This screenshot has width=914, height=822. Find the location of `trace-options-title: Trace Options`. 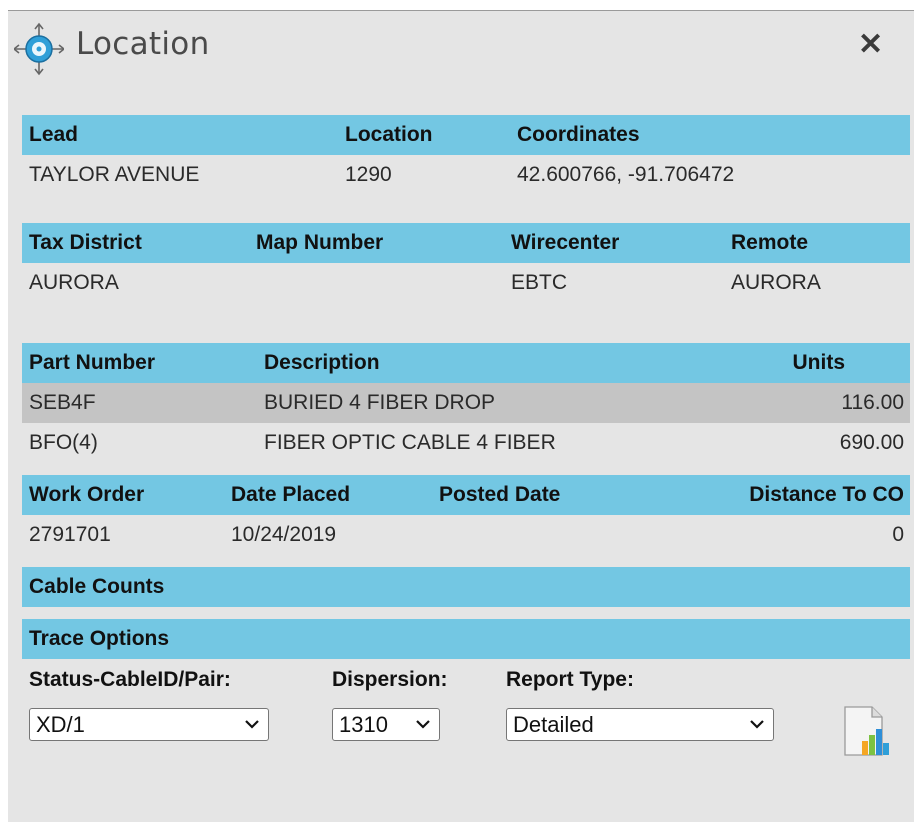

trace-options-title: Trace Options is located at coordinates (99, 638).